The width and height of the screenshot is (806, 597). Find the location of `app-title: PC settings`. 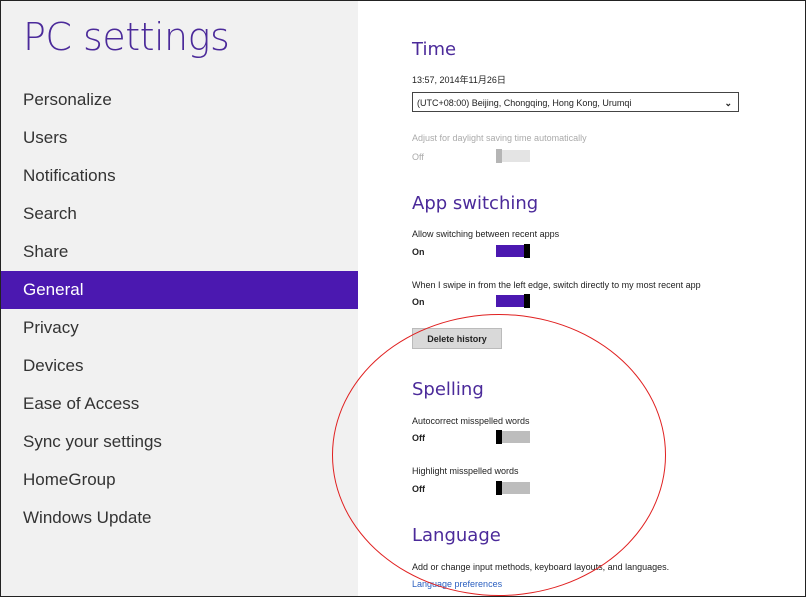

app-title: PC settings is located at coordinates (126, 37).